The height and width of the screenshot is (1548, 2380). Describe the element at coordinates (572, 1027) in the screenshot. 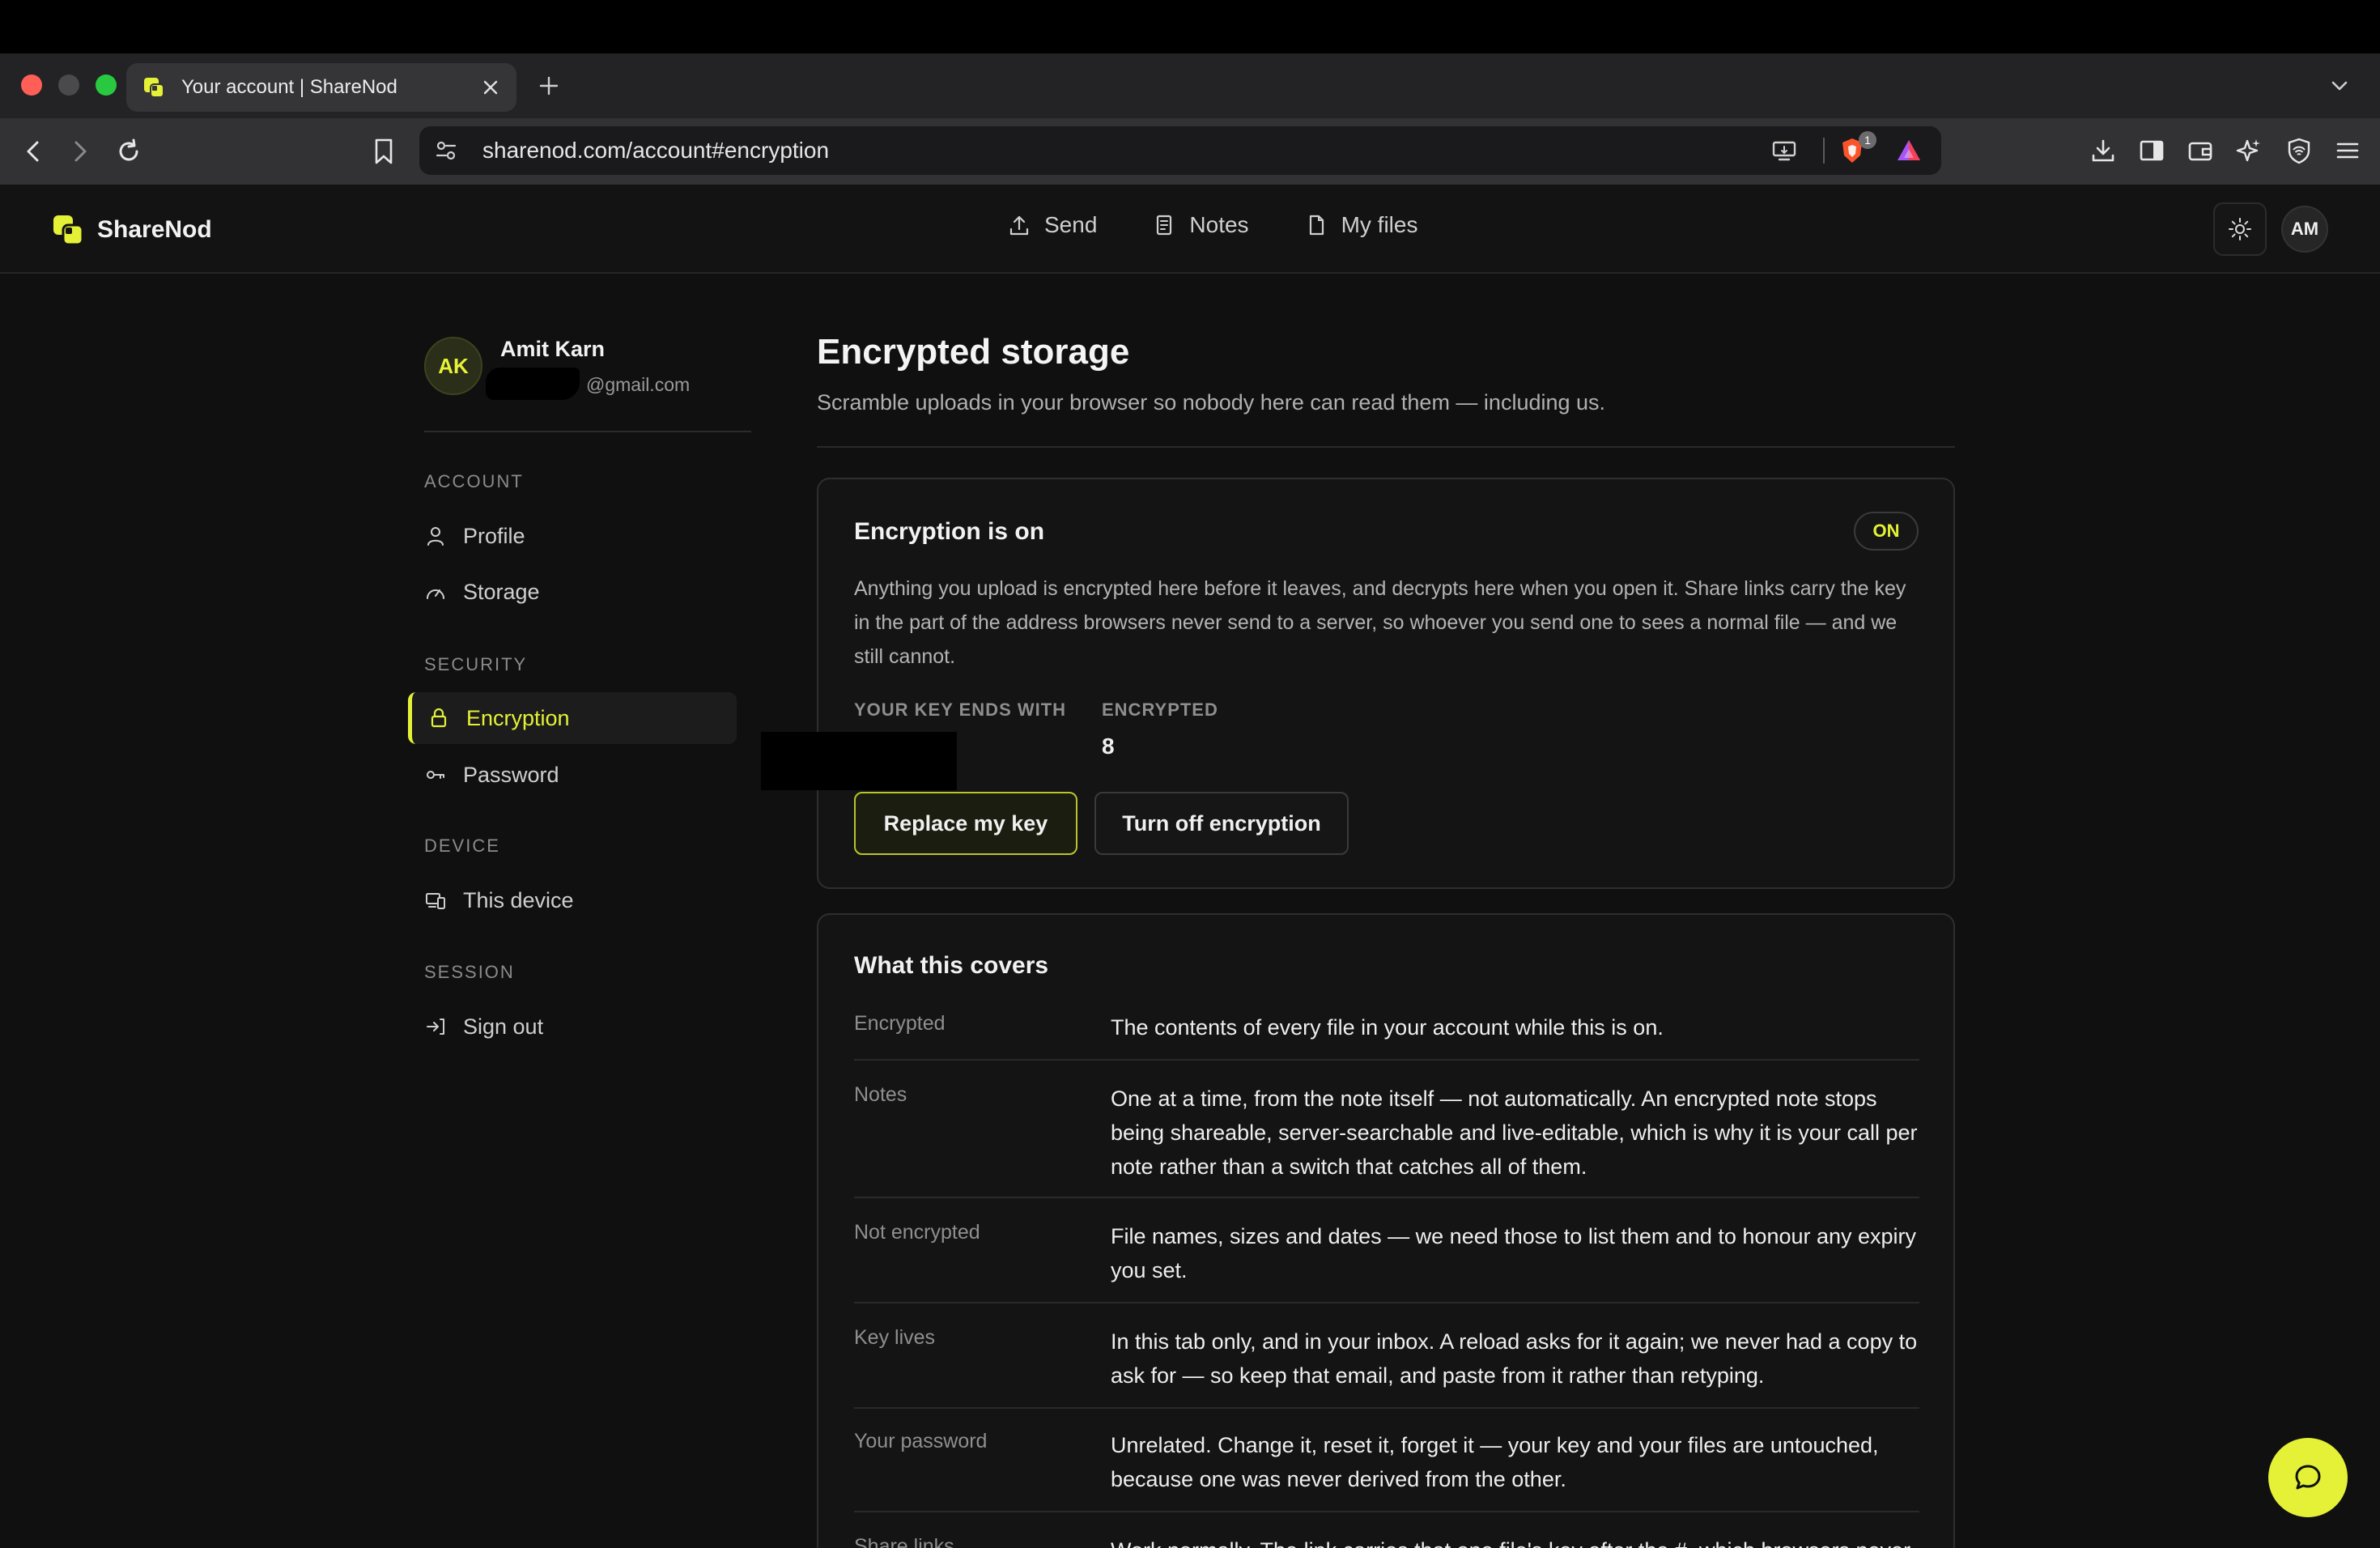

I see `sidebar-item-sign-out: Sign out` at that location.